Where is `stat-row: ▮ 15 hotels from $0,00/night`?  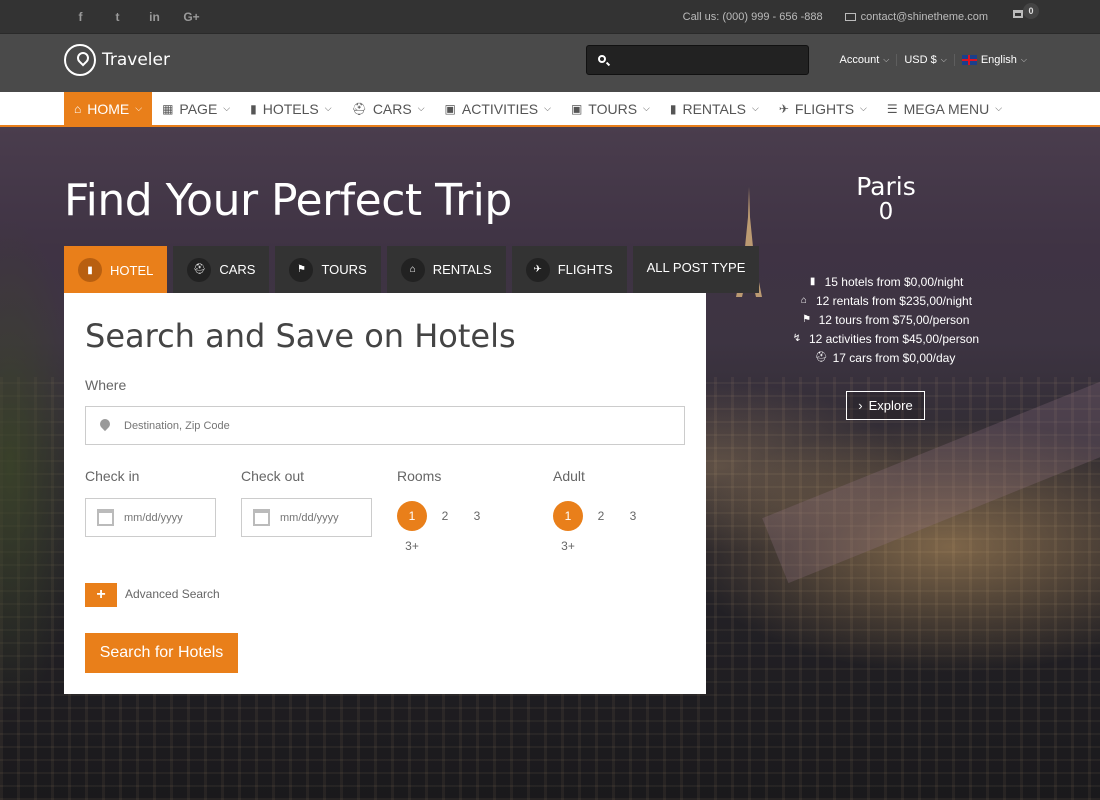
stat-row: ▮ 15 hotels from $0,00/night is located at coordinates (885, 281).